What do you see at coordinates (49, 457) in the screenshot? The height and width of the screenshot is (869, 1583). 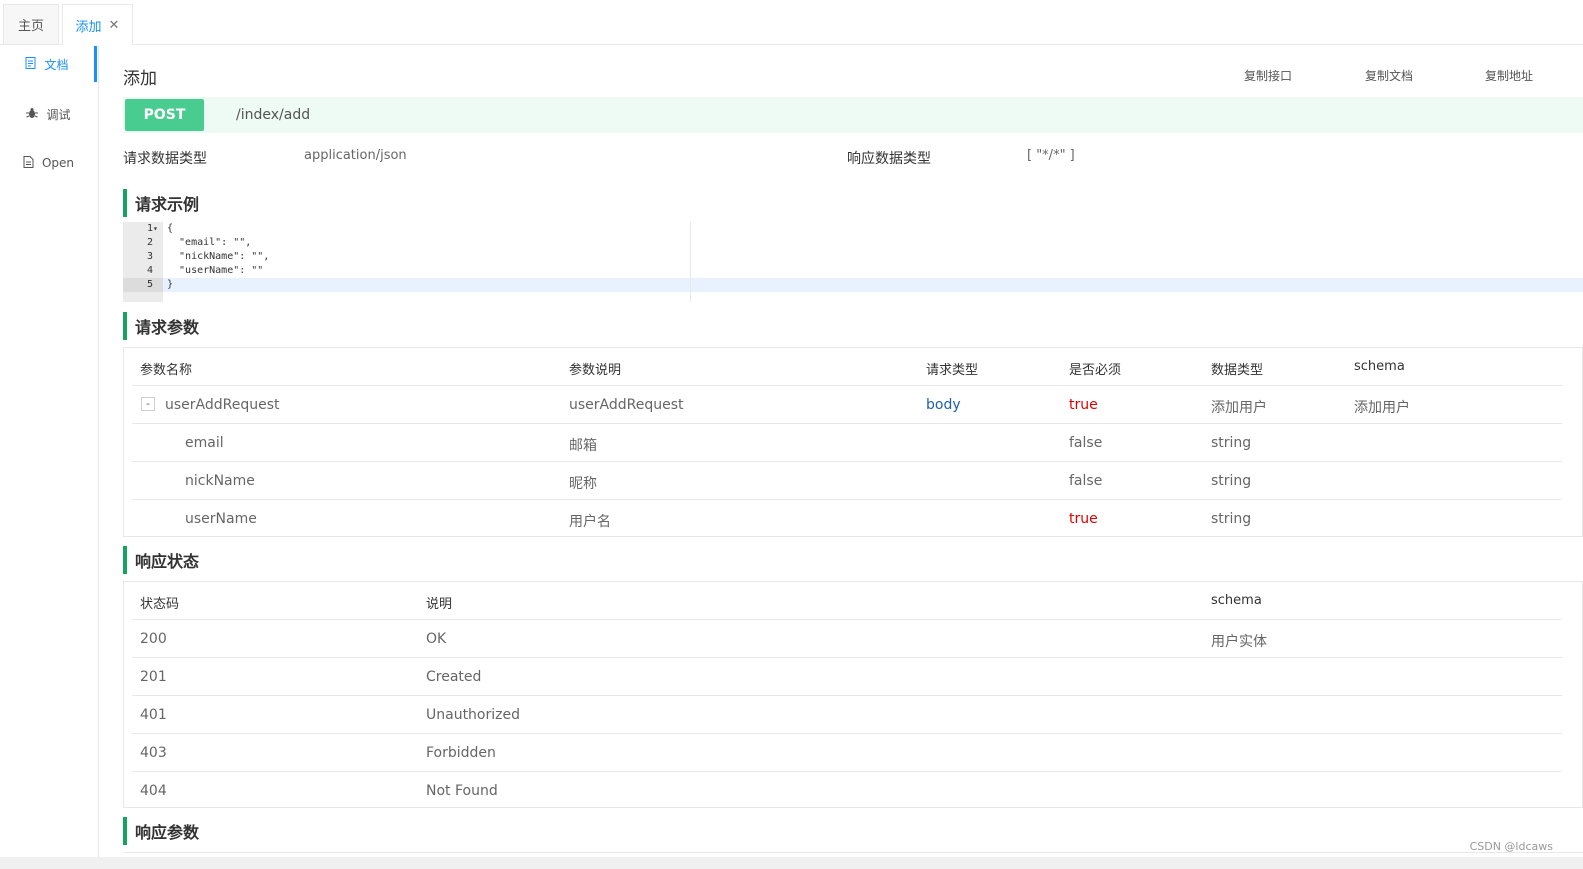 I see `sidebar: 文档 调试 Open` at bounding box center [49, 457].